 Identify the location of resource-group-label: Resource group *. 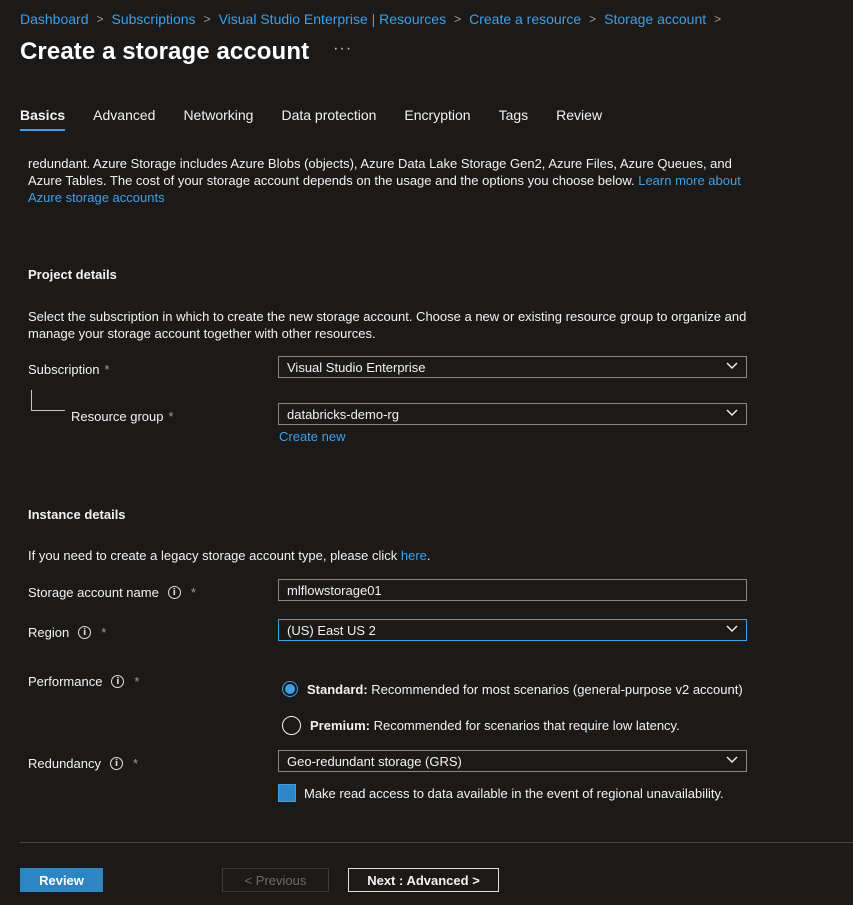
(122, 416).